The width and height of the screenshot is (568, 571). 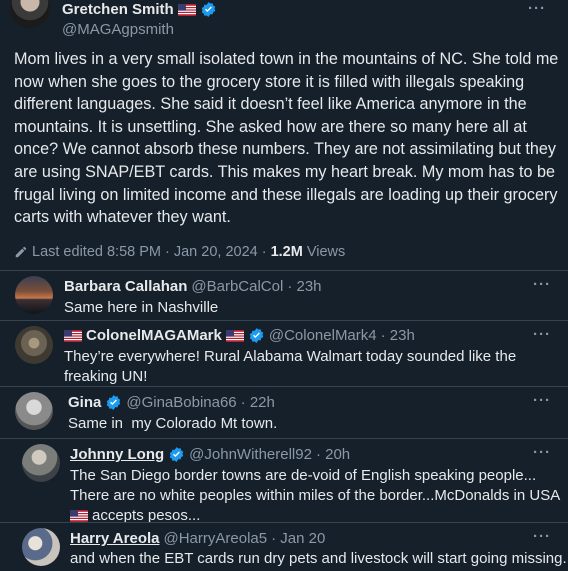 I want to click on reply-header: Johnny Long @JohnWitherell92 · 20h, so click(x=210, y=454).